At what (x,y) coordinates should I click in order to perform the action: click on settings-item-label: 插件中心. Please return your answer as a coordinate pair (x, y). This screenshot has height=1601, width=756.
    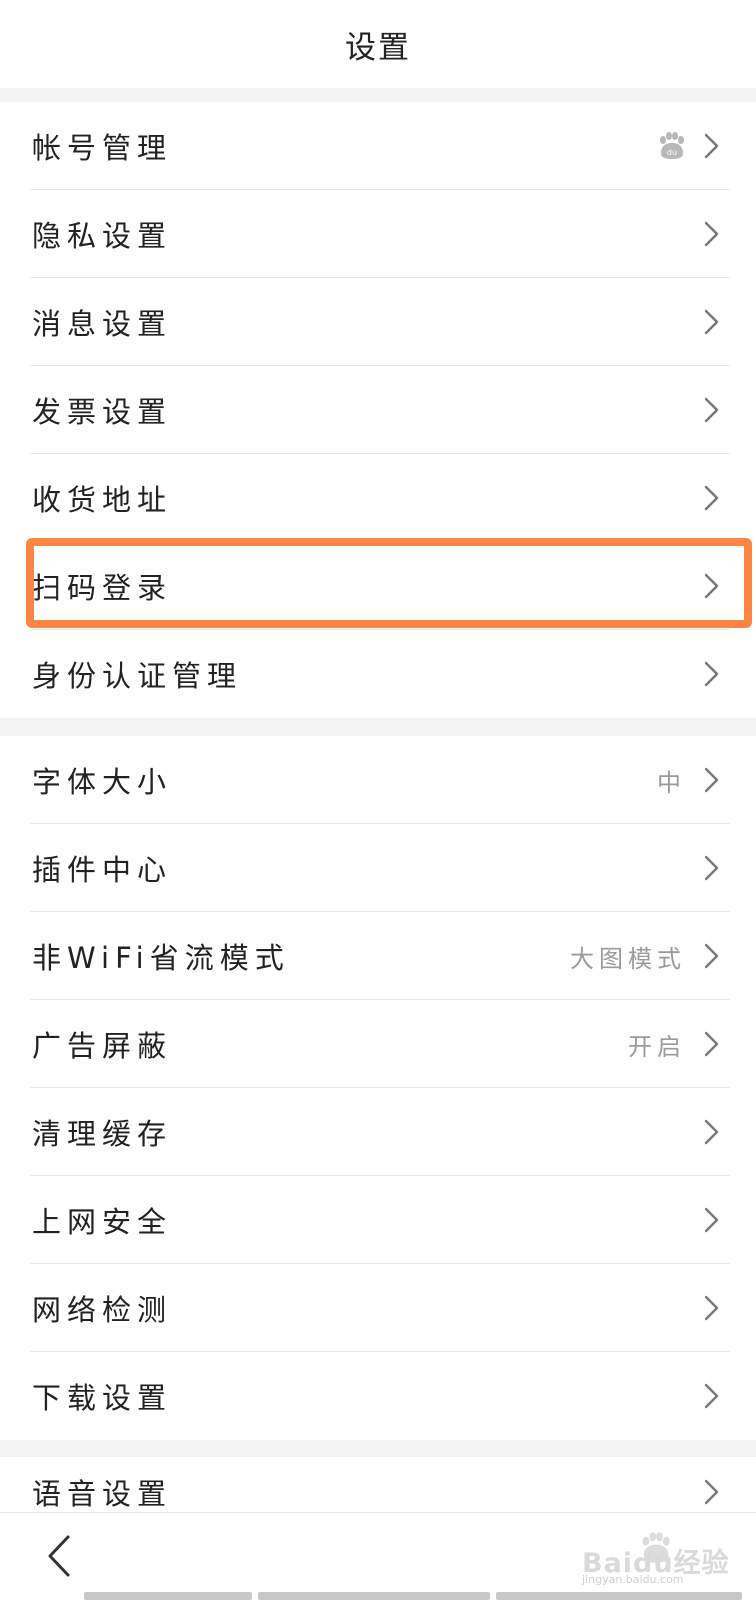
    Looking at the image, I should click on (102, 870).